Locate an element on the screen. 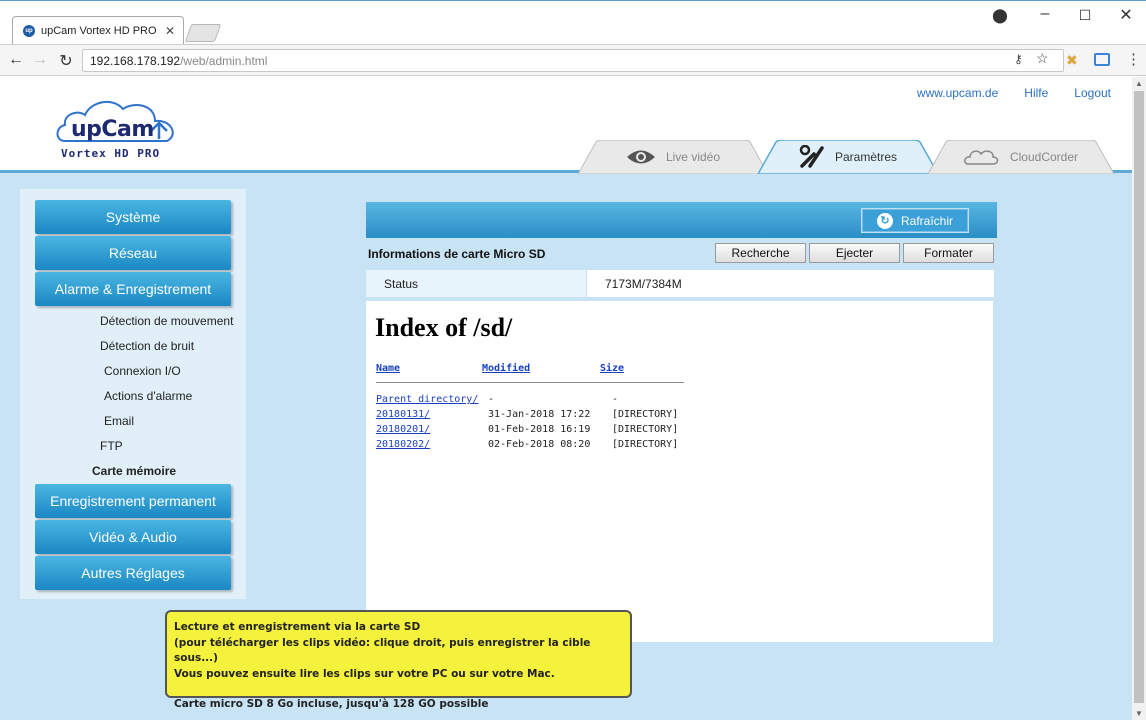 This screenshot has width=1146, height=720. page-scrollbar: ▲ ▼ is located at coordinates (1139, 398).